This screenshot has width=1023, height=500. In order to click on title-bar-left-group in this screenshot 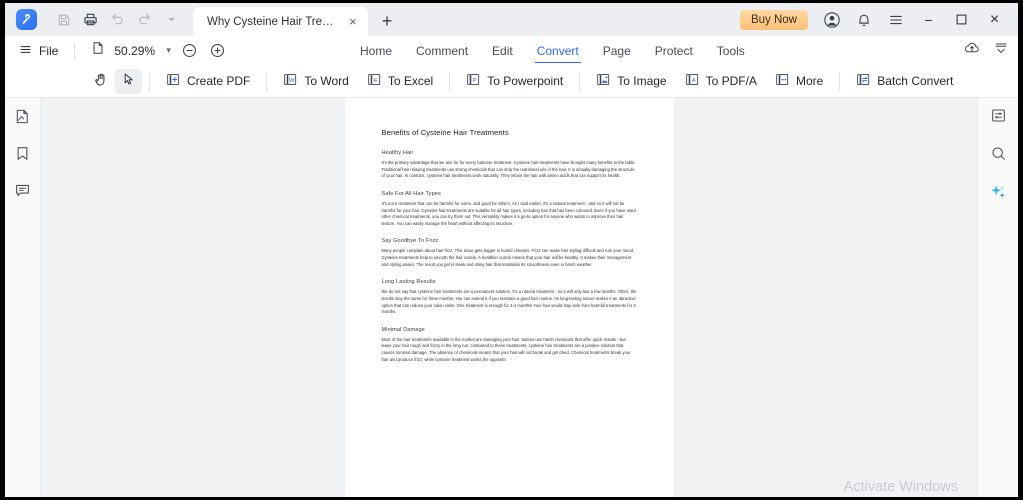, I will do `click(94, 19)`.